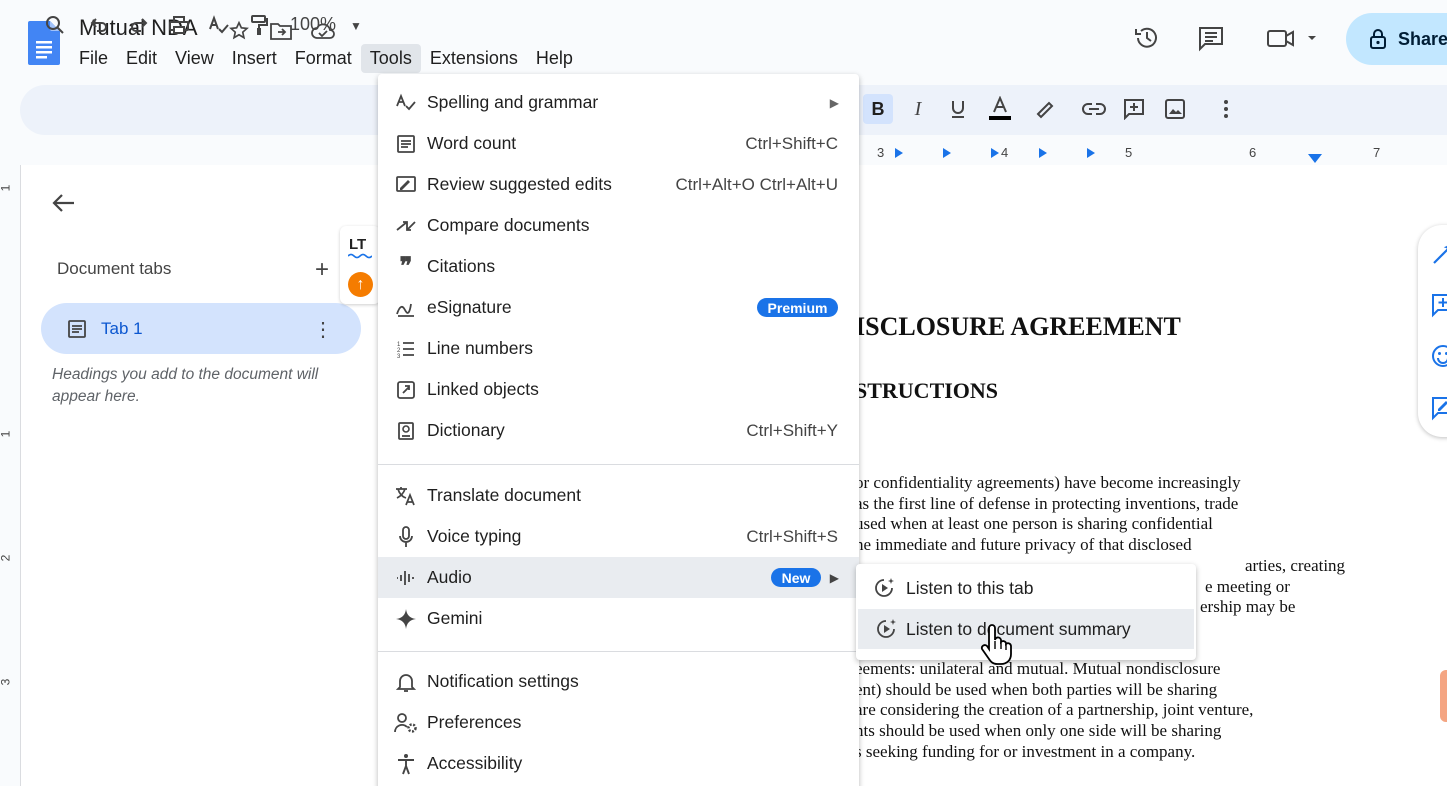 The image size is (1447, 786). What do you see at coordinates (958, 109) in the screenshot?
I see `underline-button` at bounding box center [958, 109].